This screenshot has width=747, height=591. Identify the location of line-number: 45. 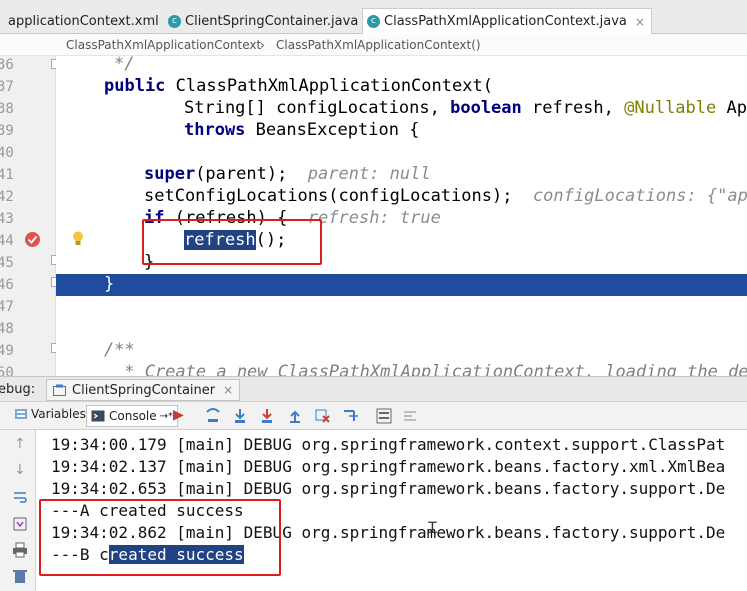
(7, 263).